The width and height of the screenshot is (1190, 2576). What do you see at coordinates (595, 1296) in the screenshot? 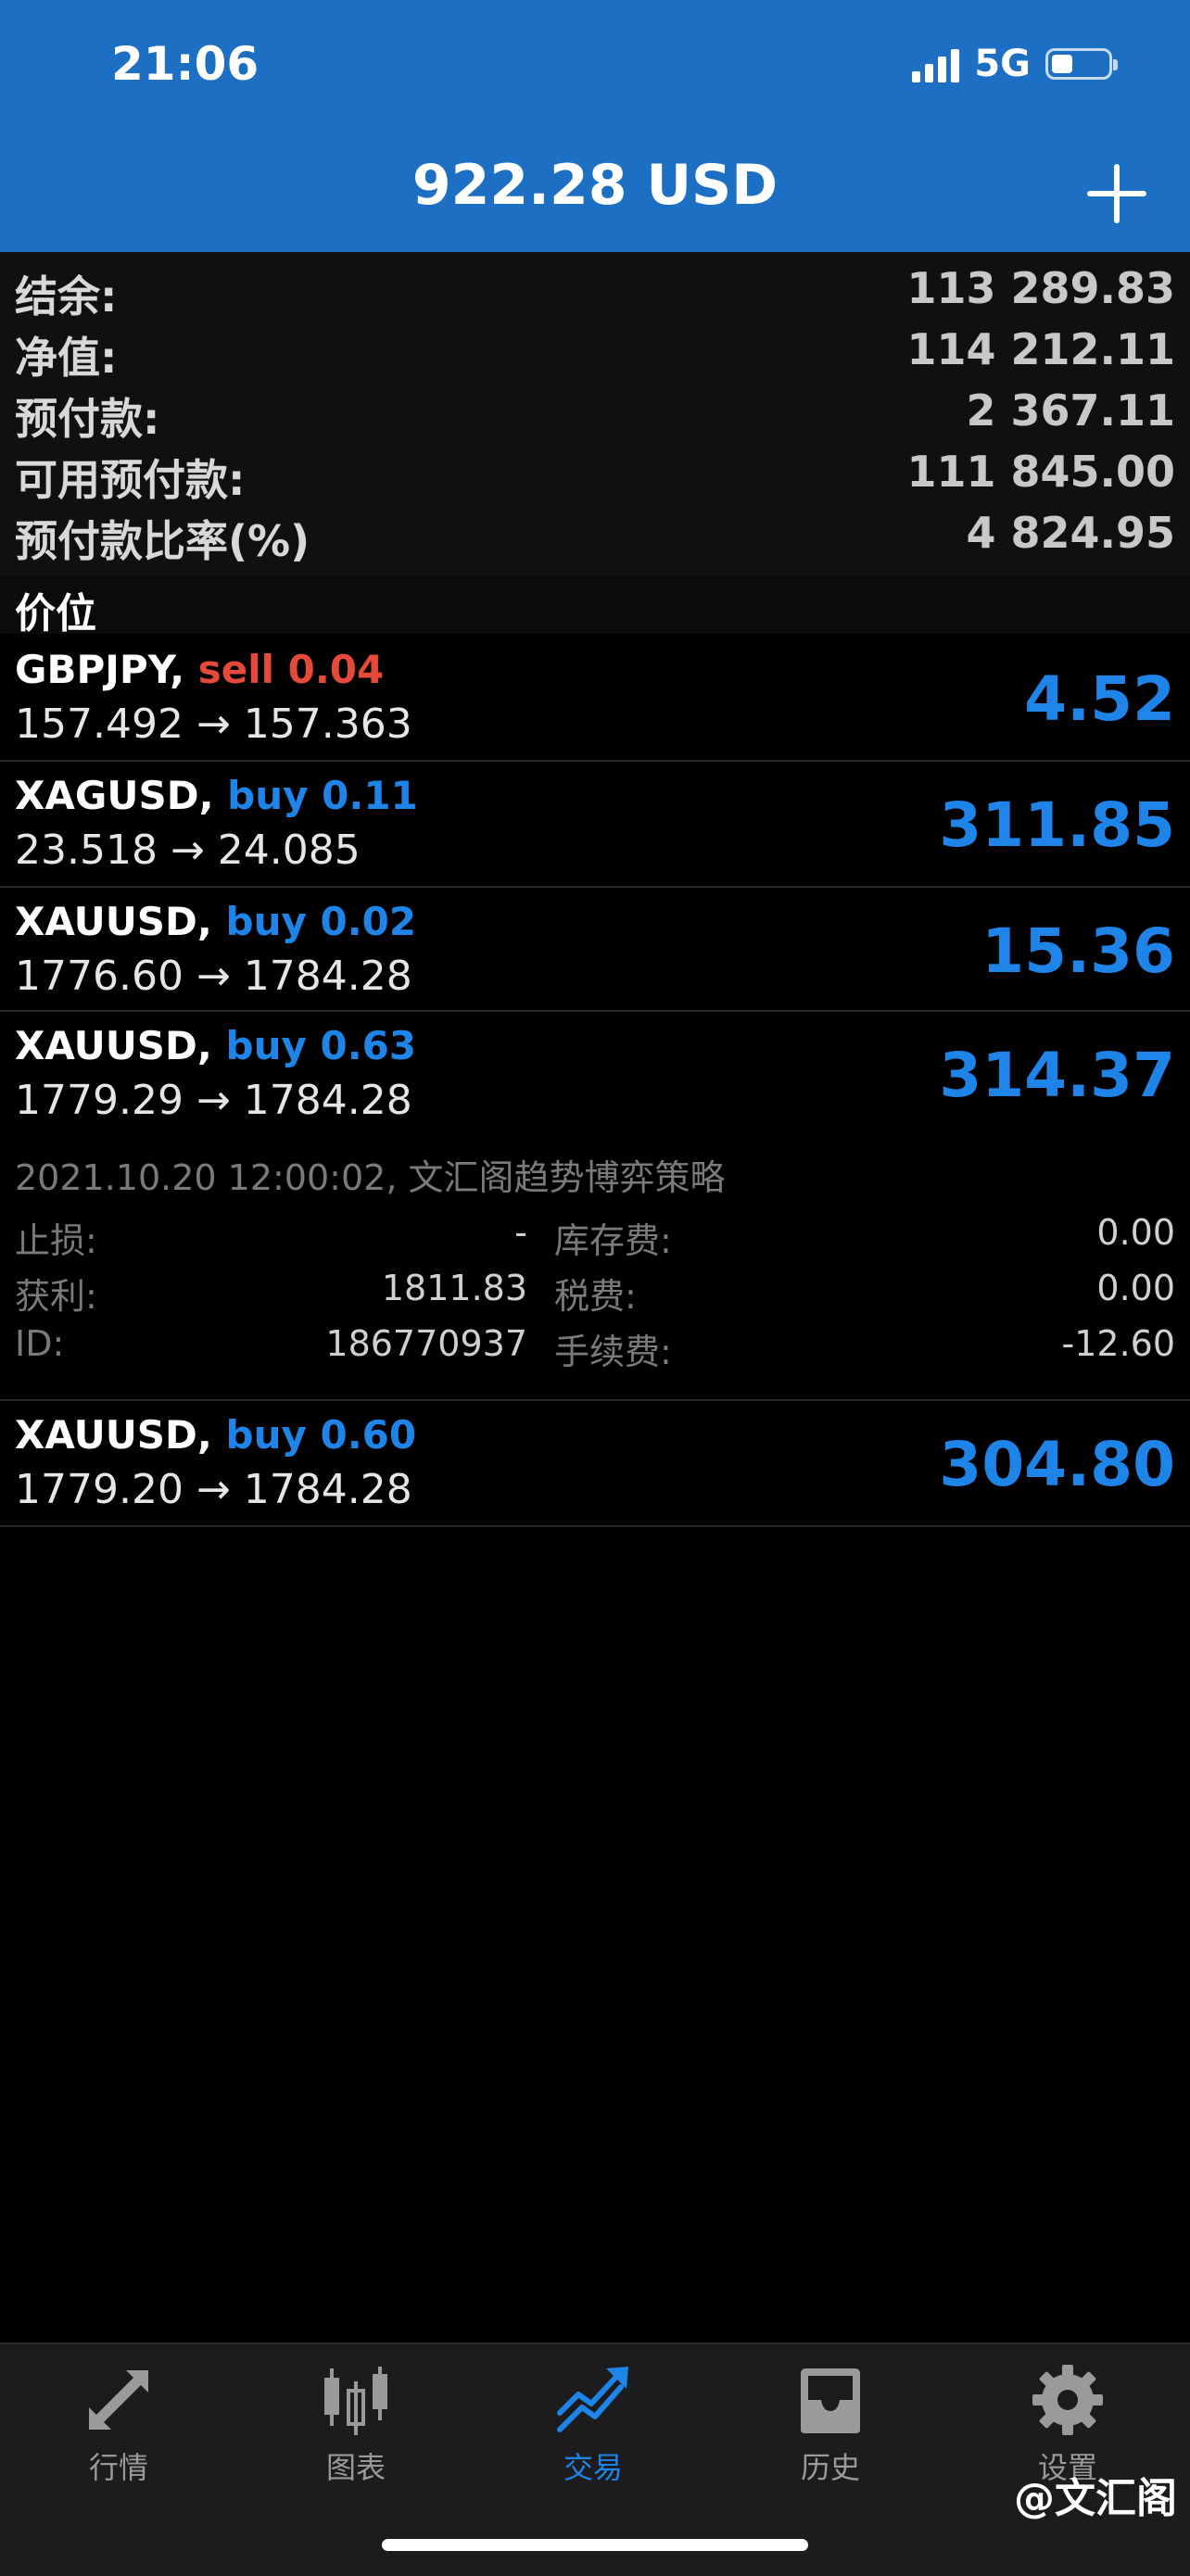
I see `tax-label: 税费:` at bounding box center [595, 1296].